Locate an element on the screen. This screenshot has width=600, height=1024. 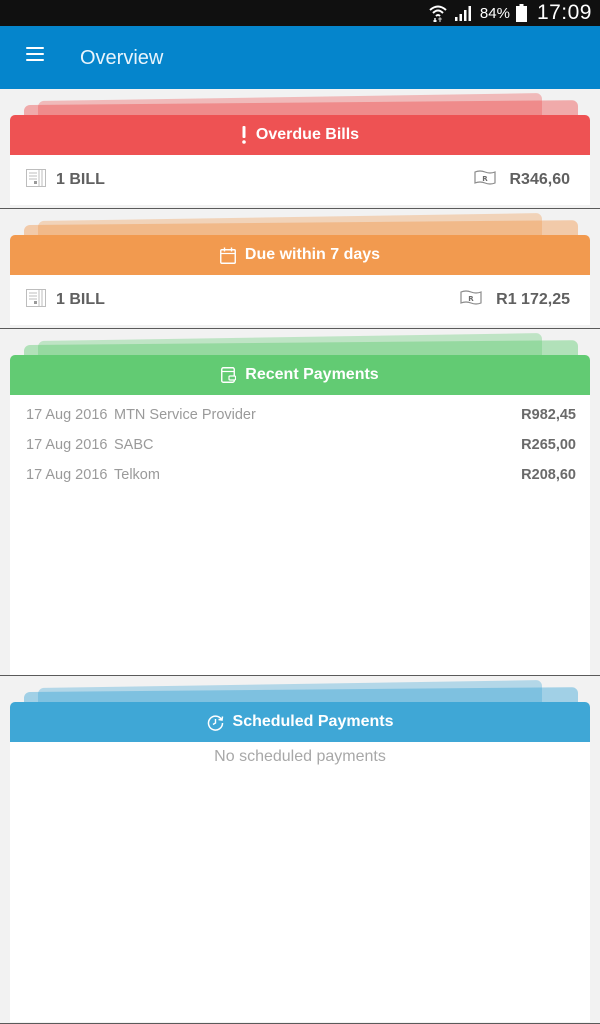
payment-payee: SABC is located at coordinates (134, 445).